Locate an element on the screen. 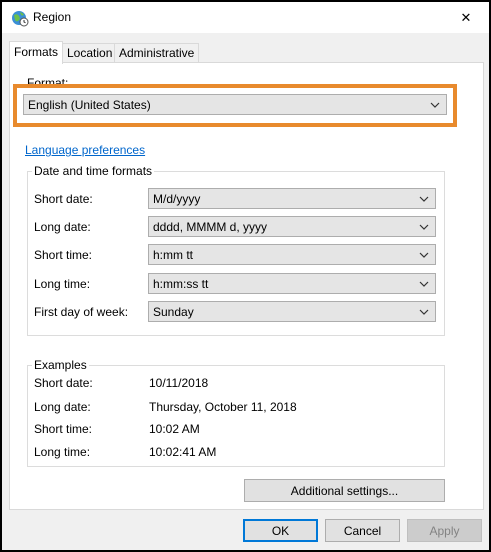  close-button: ✕ is located at coordinates (466, 17).